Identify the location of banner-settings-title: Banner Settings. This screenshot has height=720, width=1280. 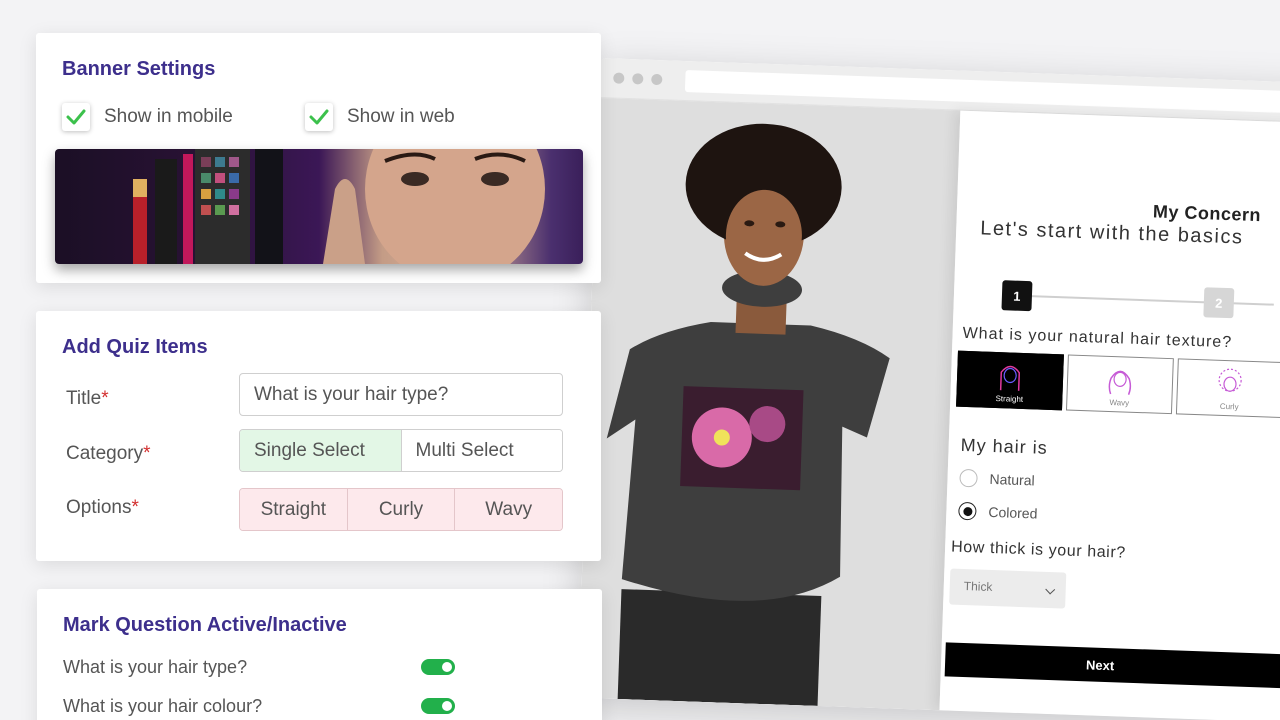
(139, 69).